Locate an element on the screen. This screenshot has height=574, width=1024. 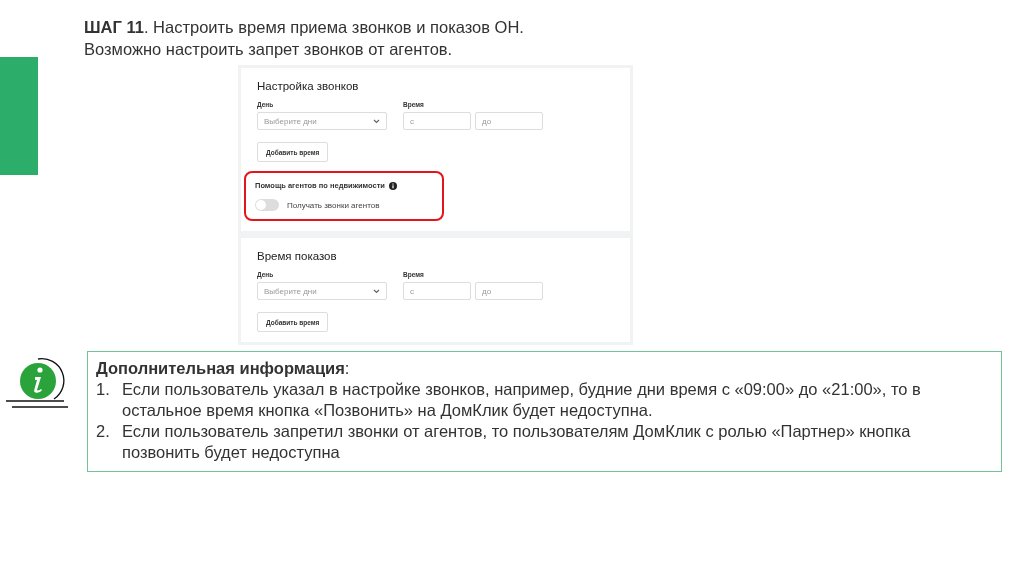
info-text: Если пользователь запретил звонки от агентов, то пользователям ДомКлик с ролью «Партнер» кнопка позвонить будет недоступна is located at coordinates (517, 442).